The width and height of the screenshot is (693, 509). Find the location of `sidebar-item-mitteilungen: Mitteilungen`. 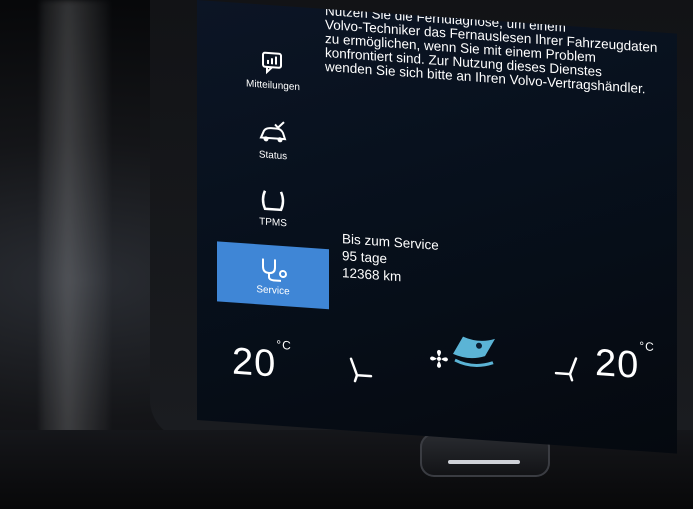

sidebar-item-mitteilungen: Mitteilungen is located at coordinates (273, 75).